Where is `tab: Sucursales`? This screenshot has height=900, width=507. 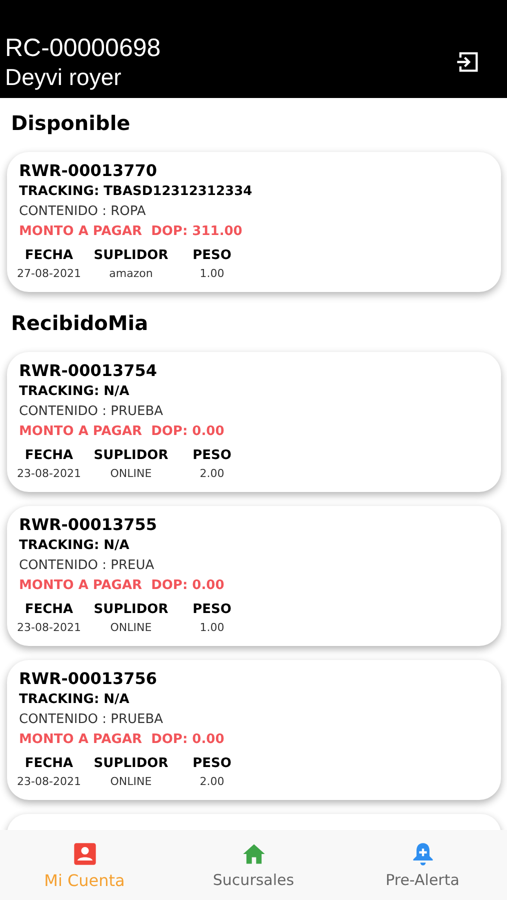 tab: Sucursales is located at coordinates (254, 865).